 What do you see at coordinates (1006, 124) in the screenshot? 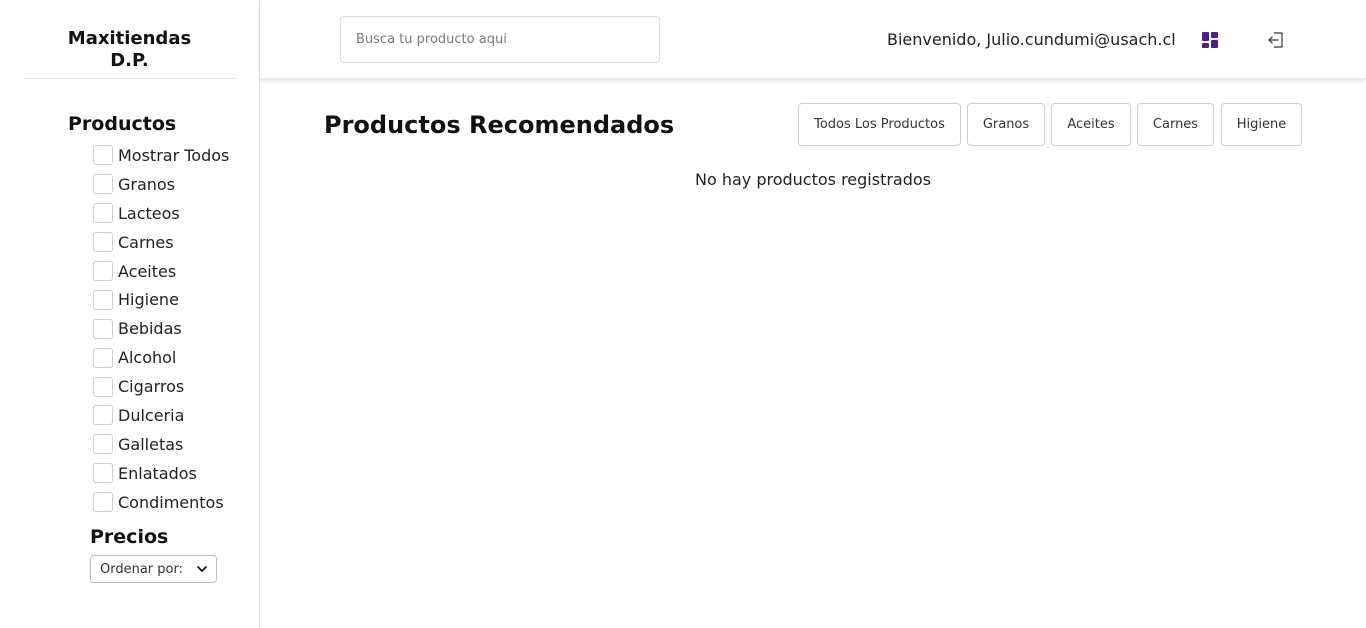
I see `filter-button-granos: Granos` at bounding box center [1006, 124].